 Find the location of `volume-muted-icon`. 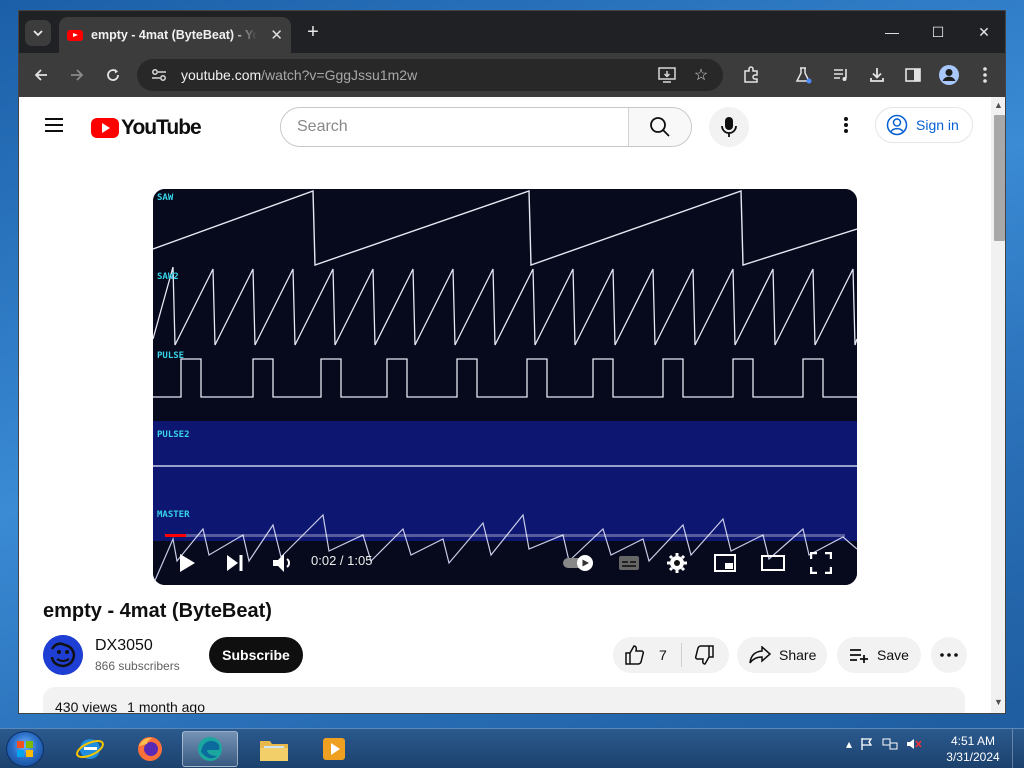

volume-muted-icon is located at coordinates (914, 744).